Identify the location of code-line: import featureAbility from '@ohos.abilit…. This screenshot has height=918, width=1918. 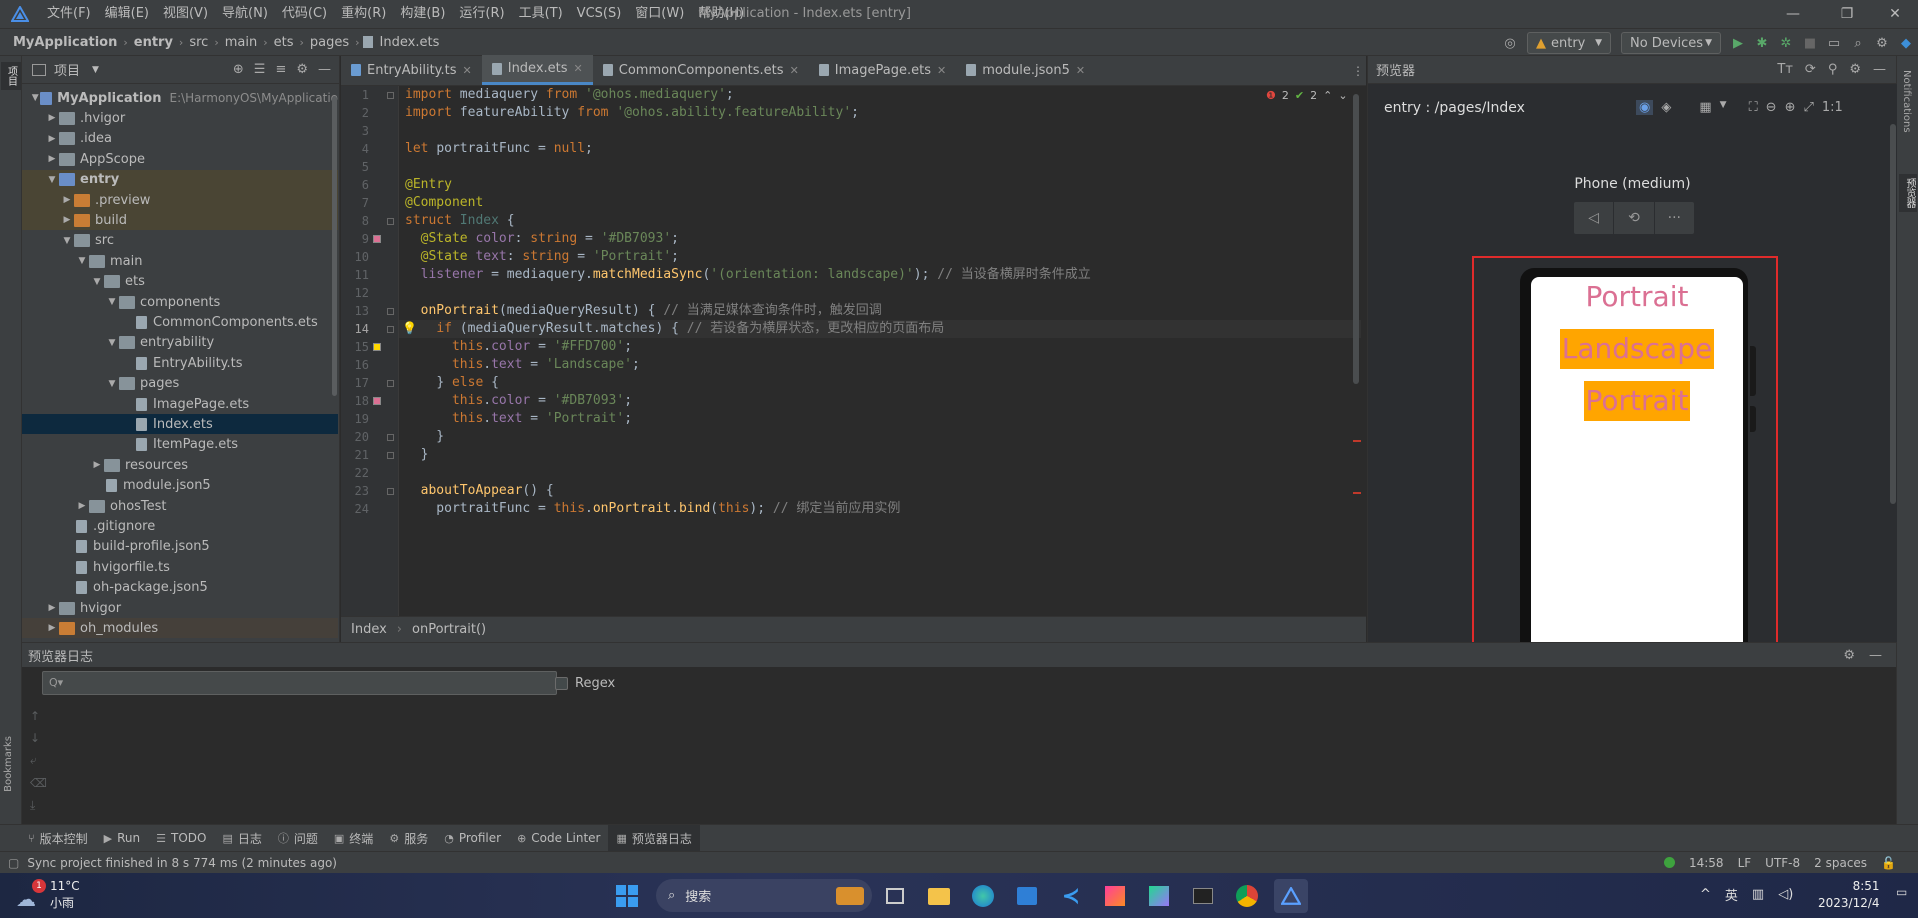
(632, 113).